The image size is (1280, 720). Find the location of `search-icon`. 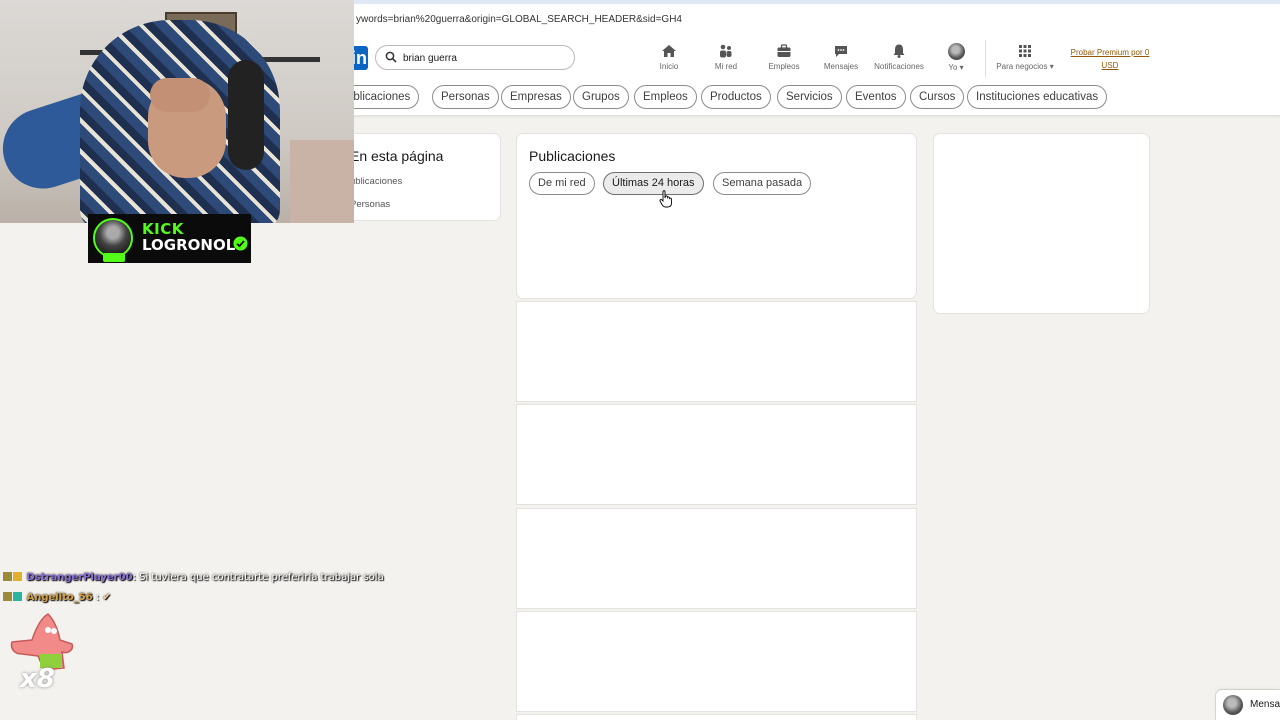

search-icon is located at coordinates (391, 57).